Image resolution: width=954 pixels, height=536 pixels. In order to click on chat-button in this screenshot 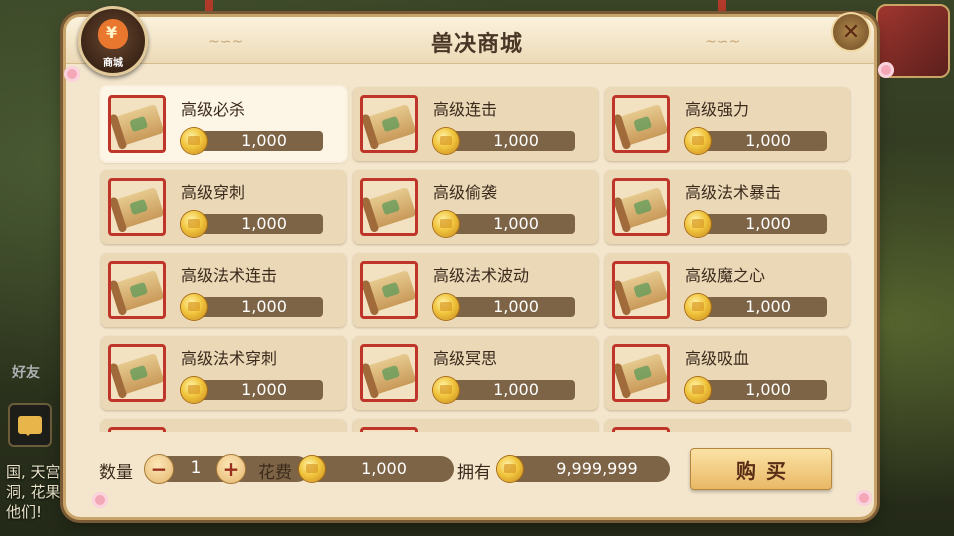, I will do `click(30, 425)`.